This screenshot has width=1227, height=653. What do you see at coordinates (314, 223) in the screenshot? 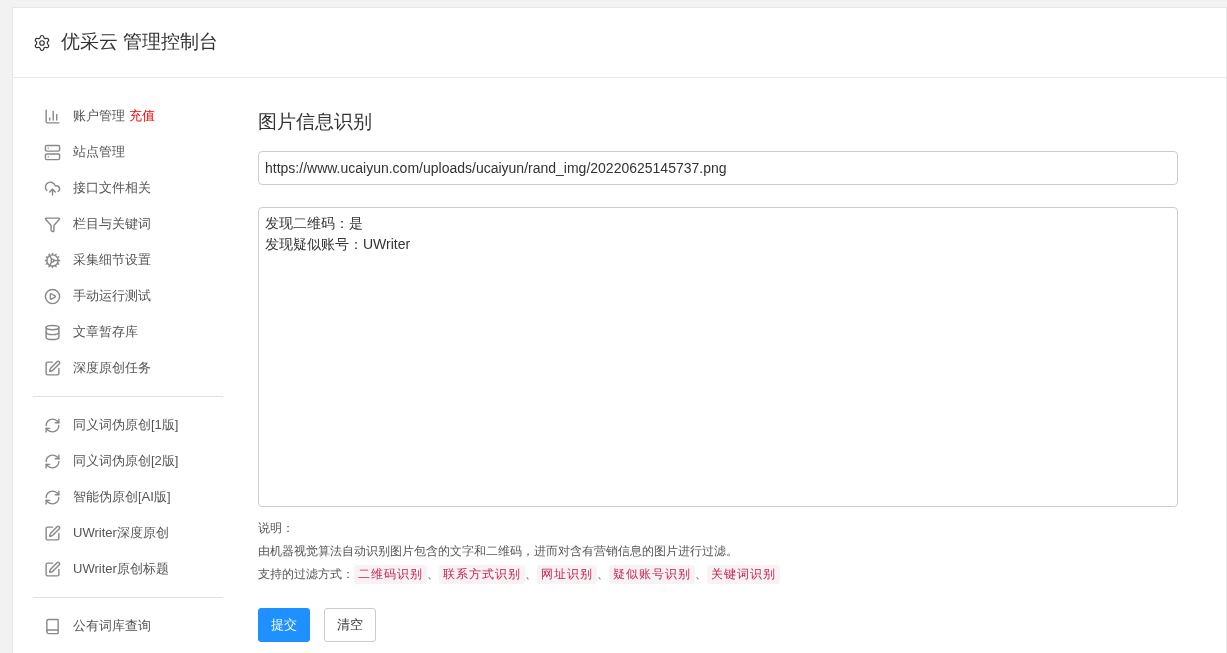
I see `result-line: 发现二维码：是` at bounding box center [314, 223].